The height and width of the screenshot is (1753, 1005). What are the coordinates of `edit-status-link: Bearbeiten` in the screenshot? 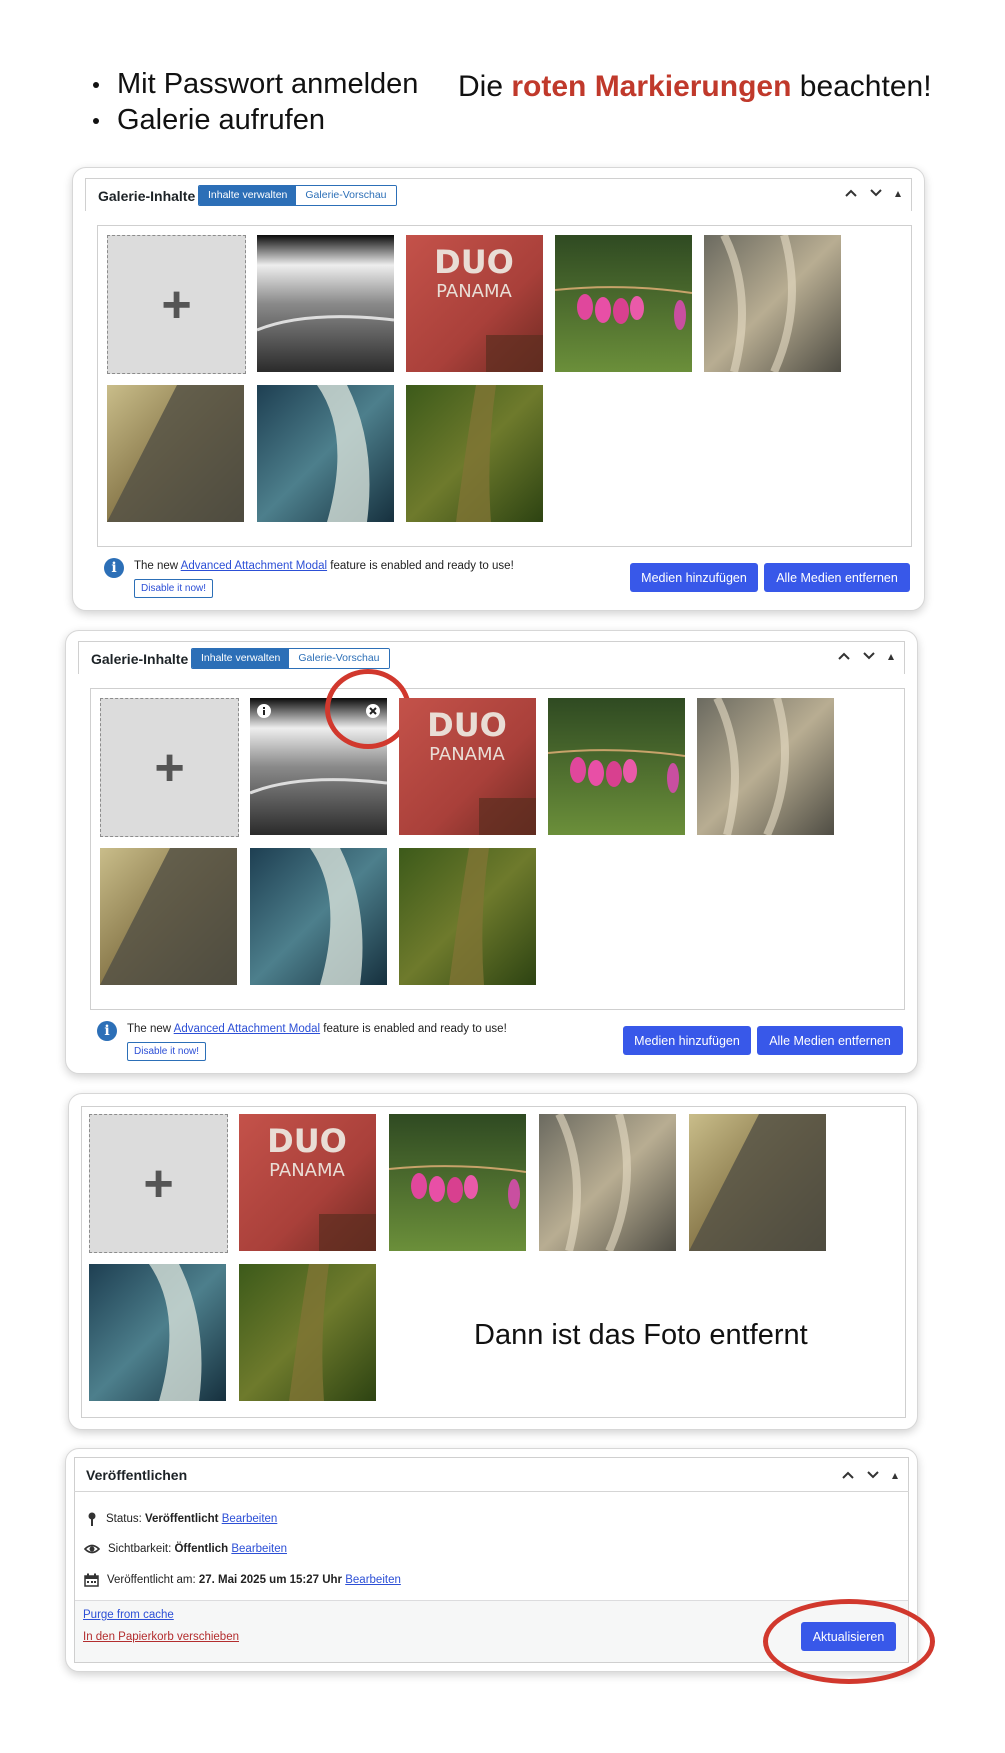 It's located at (250, 1519).